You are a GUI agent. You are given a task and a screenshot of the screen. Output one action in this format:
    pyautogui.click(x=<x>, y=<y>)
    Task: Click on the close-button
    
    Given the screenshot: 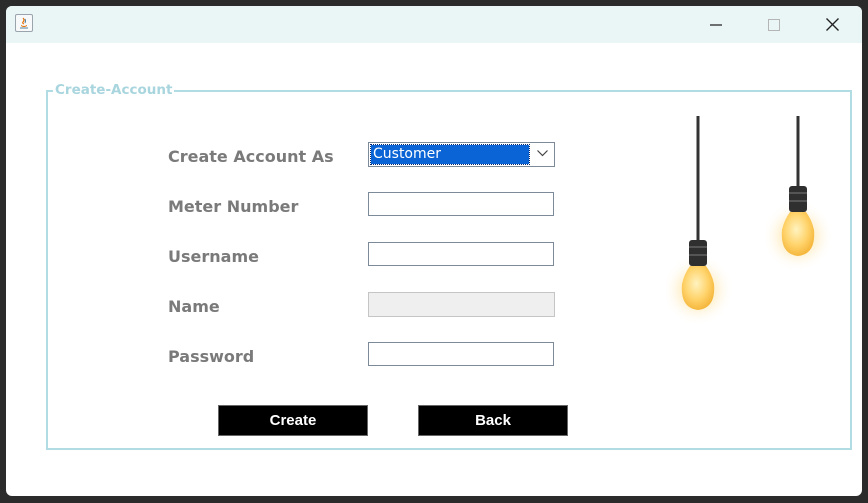 What is the action you would take?
    pyautogui.click(x=832, y=24)
    